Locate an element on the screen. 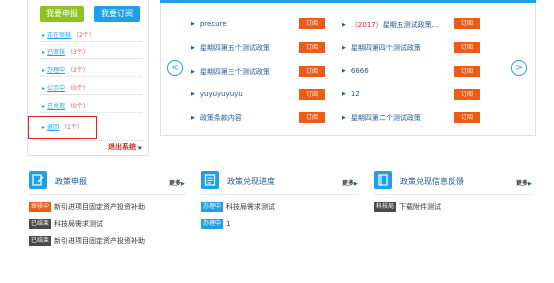  status-item-processing: ▸ 办理中 （2个） is located at coordinates (65, 69).